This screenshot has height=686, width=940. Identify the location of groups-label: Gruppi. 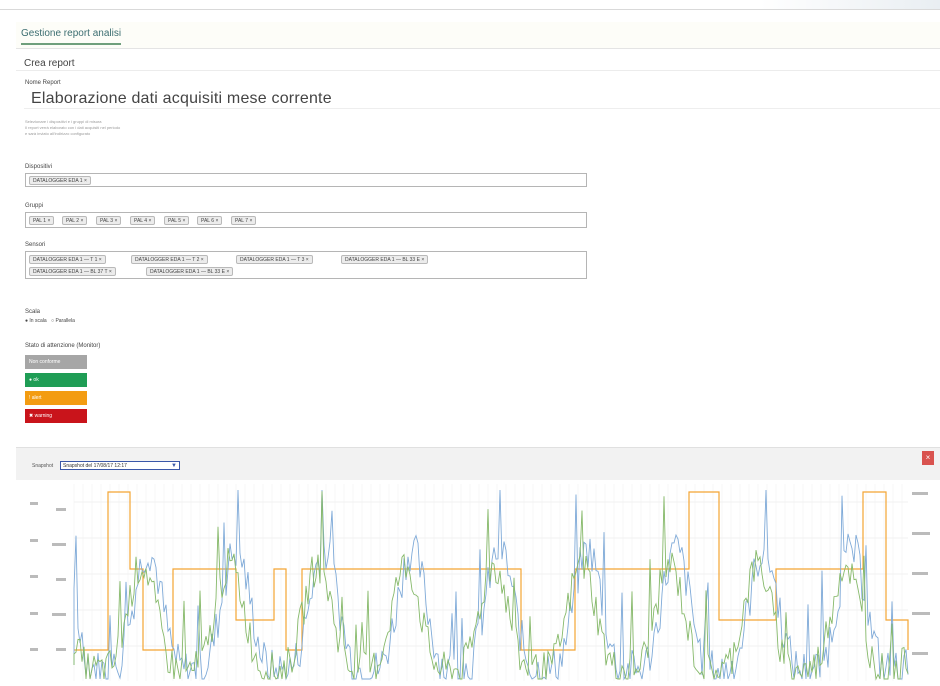
(34, 206).